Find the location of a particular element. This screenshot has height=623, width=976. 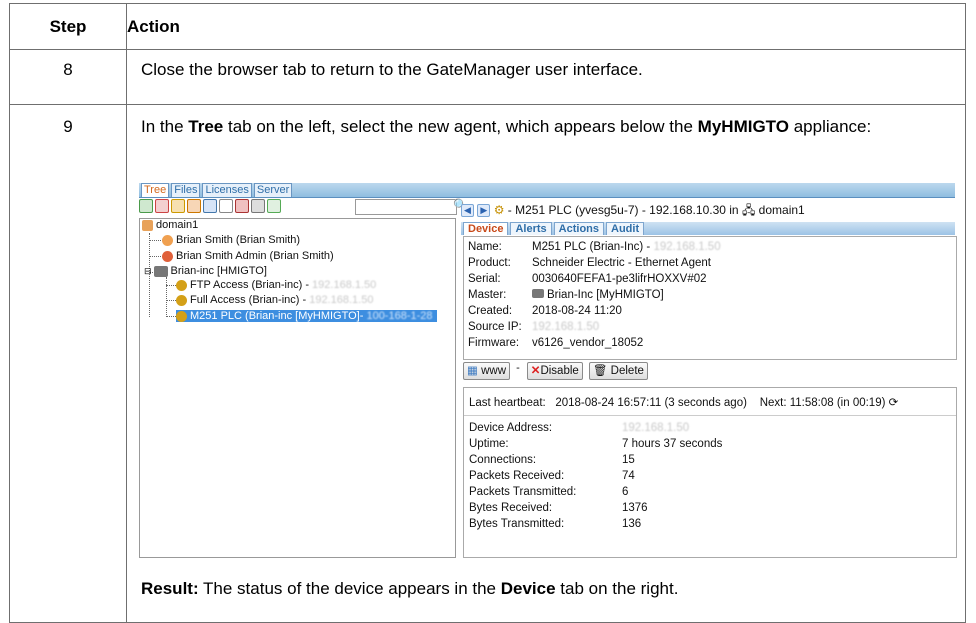

divider is located at coordinates (710, 415).